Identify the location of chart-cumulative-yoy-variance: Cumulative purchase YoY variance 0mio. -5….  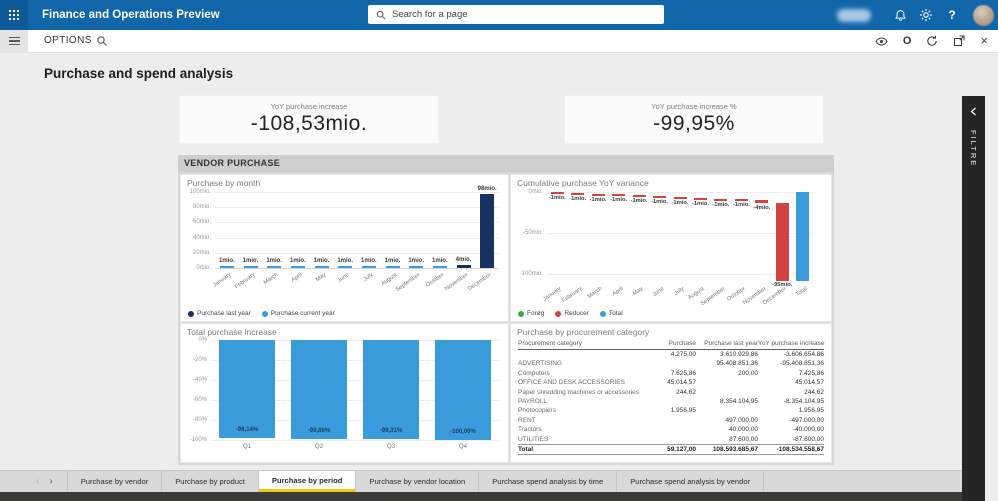
(671, 248).